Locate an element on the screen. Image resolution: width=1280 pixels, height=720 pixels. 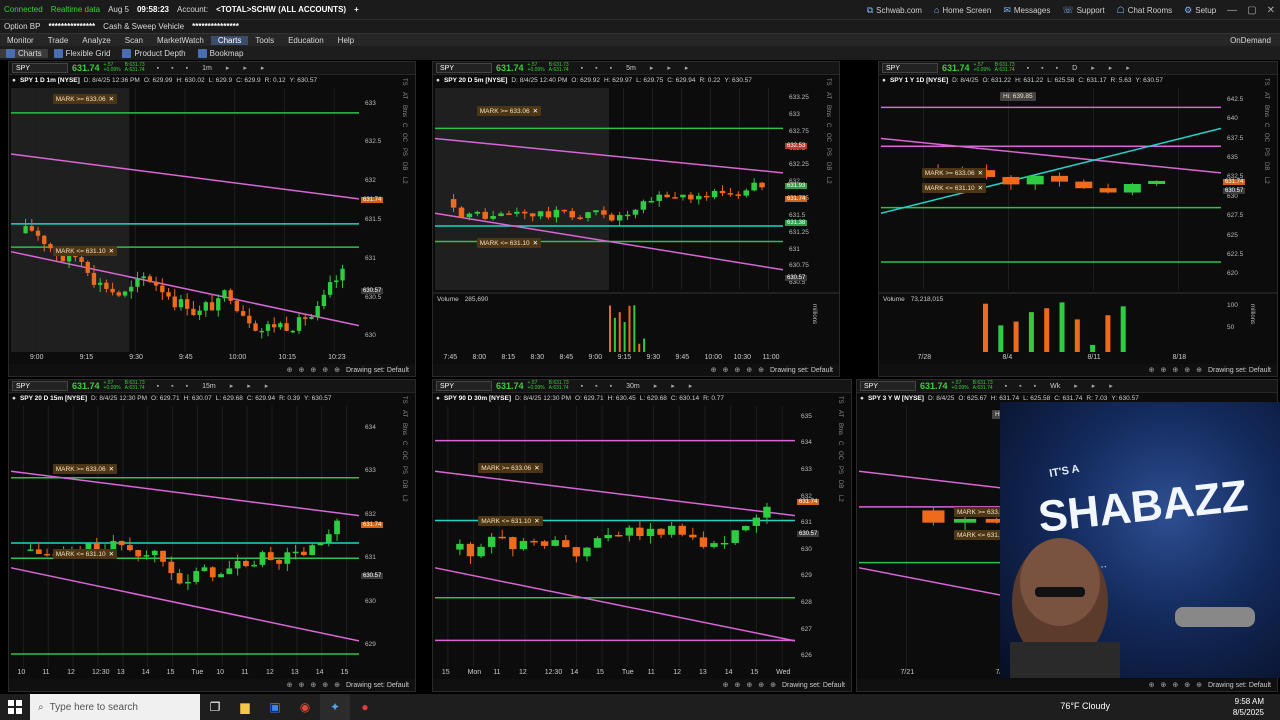
tab-trade: Trade is located at coordinates (58, 40).